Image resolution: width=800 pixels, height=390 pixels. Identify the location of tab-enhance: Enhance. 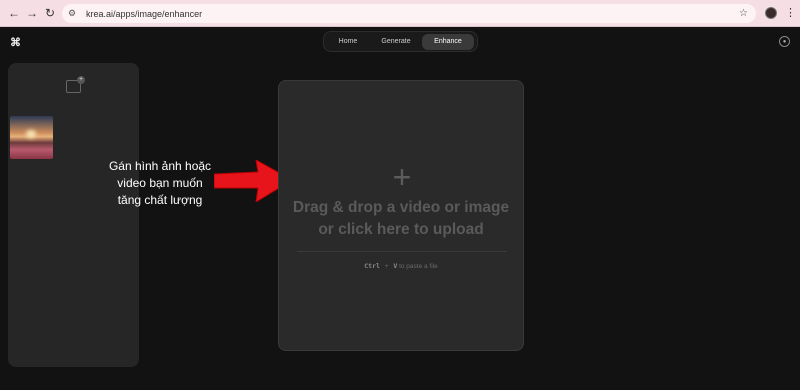
(448, 41).